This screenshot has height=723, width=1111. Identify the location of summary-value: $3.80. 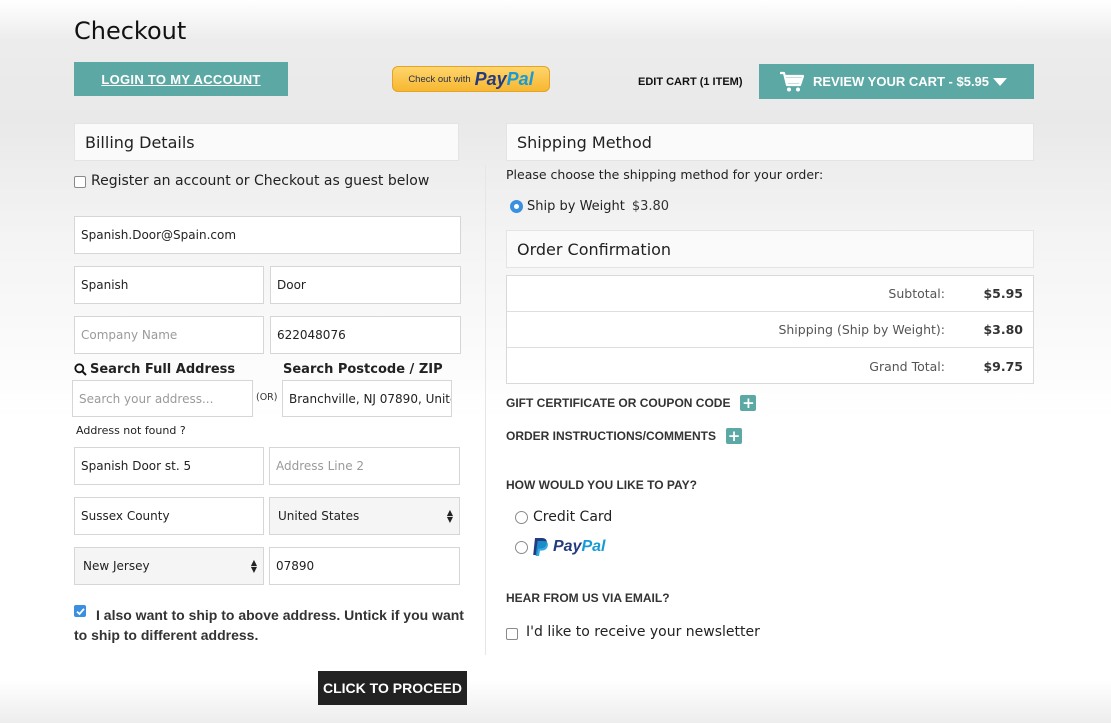
(1003, 329).